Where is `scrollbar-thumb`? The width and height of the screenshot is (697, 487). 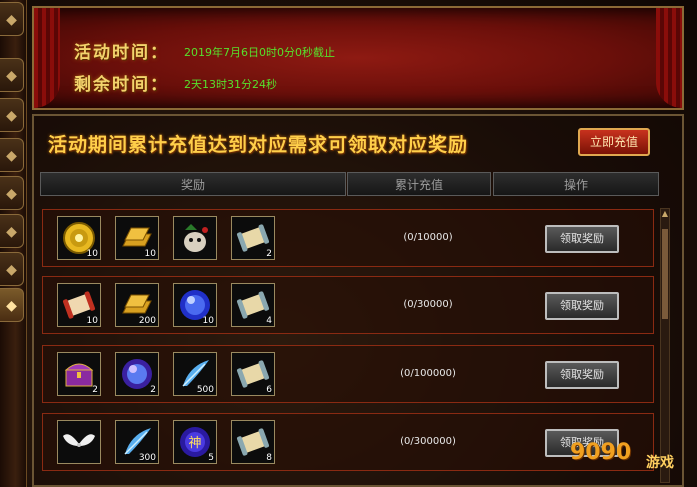
scrollbar-thumb is located at coordinates (665, 274).